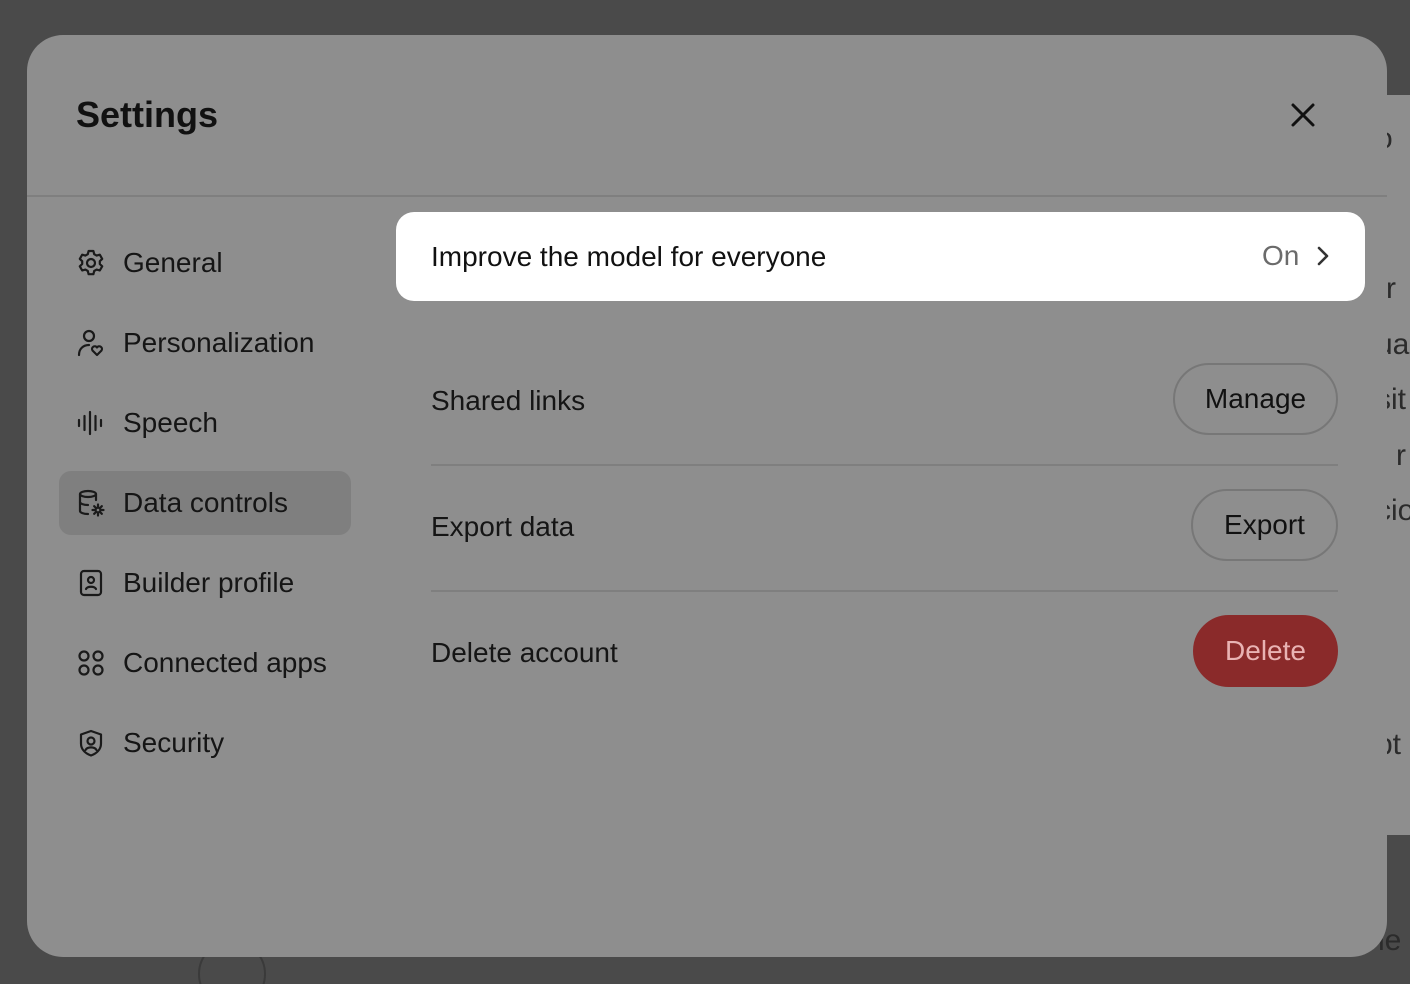 The height and width of the screenshot is (984, 1410). Describe the element at coordinates (1264, 525) in the screenshot. I see `export-button: Export` at that location.